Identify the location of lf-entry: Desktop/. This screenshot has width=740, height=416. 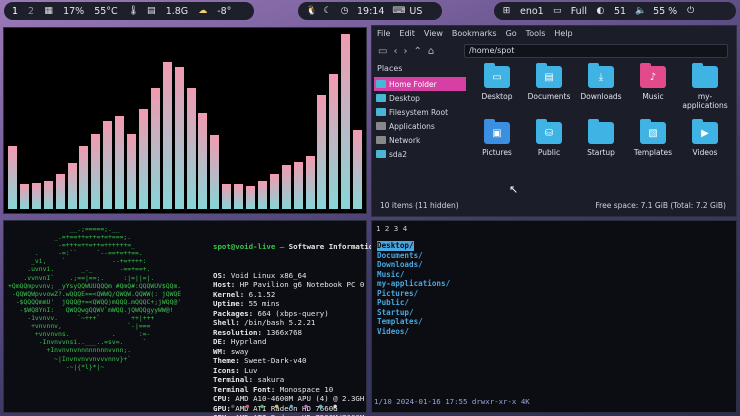
(395, 246).